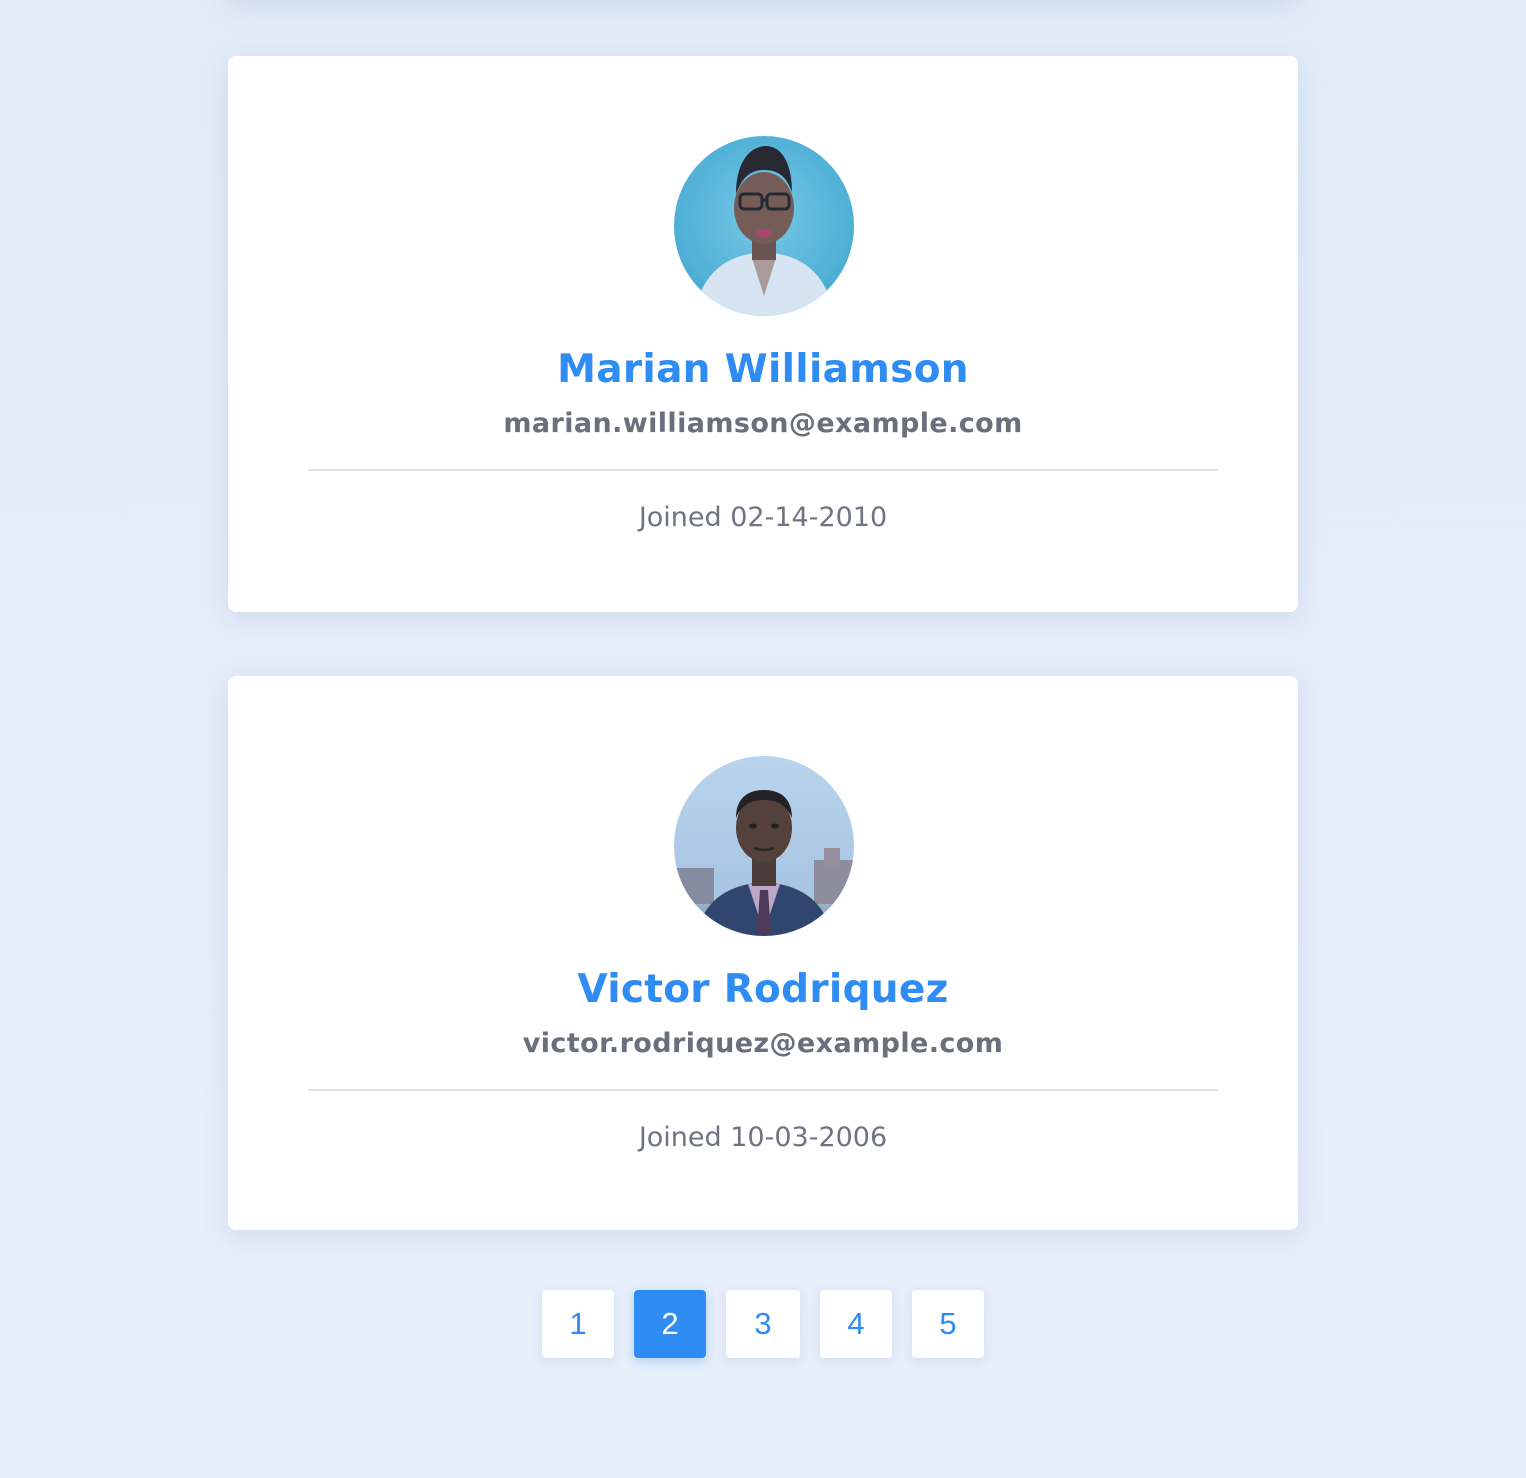  I want to click on avatar-photo-woman, so click(764, 226).